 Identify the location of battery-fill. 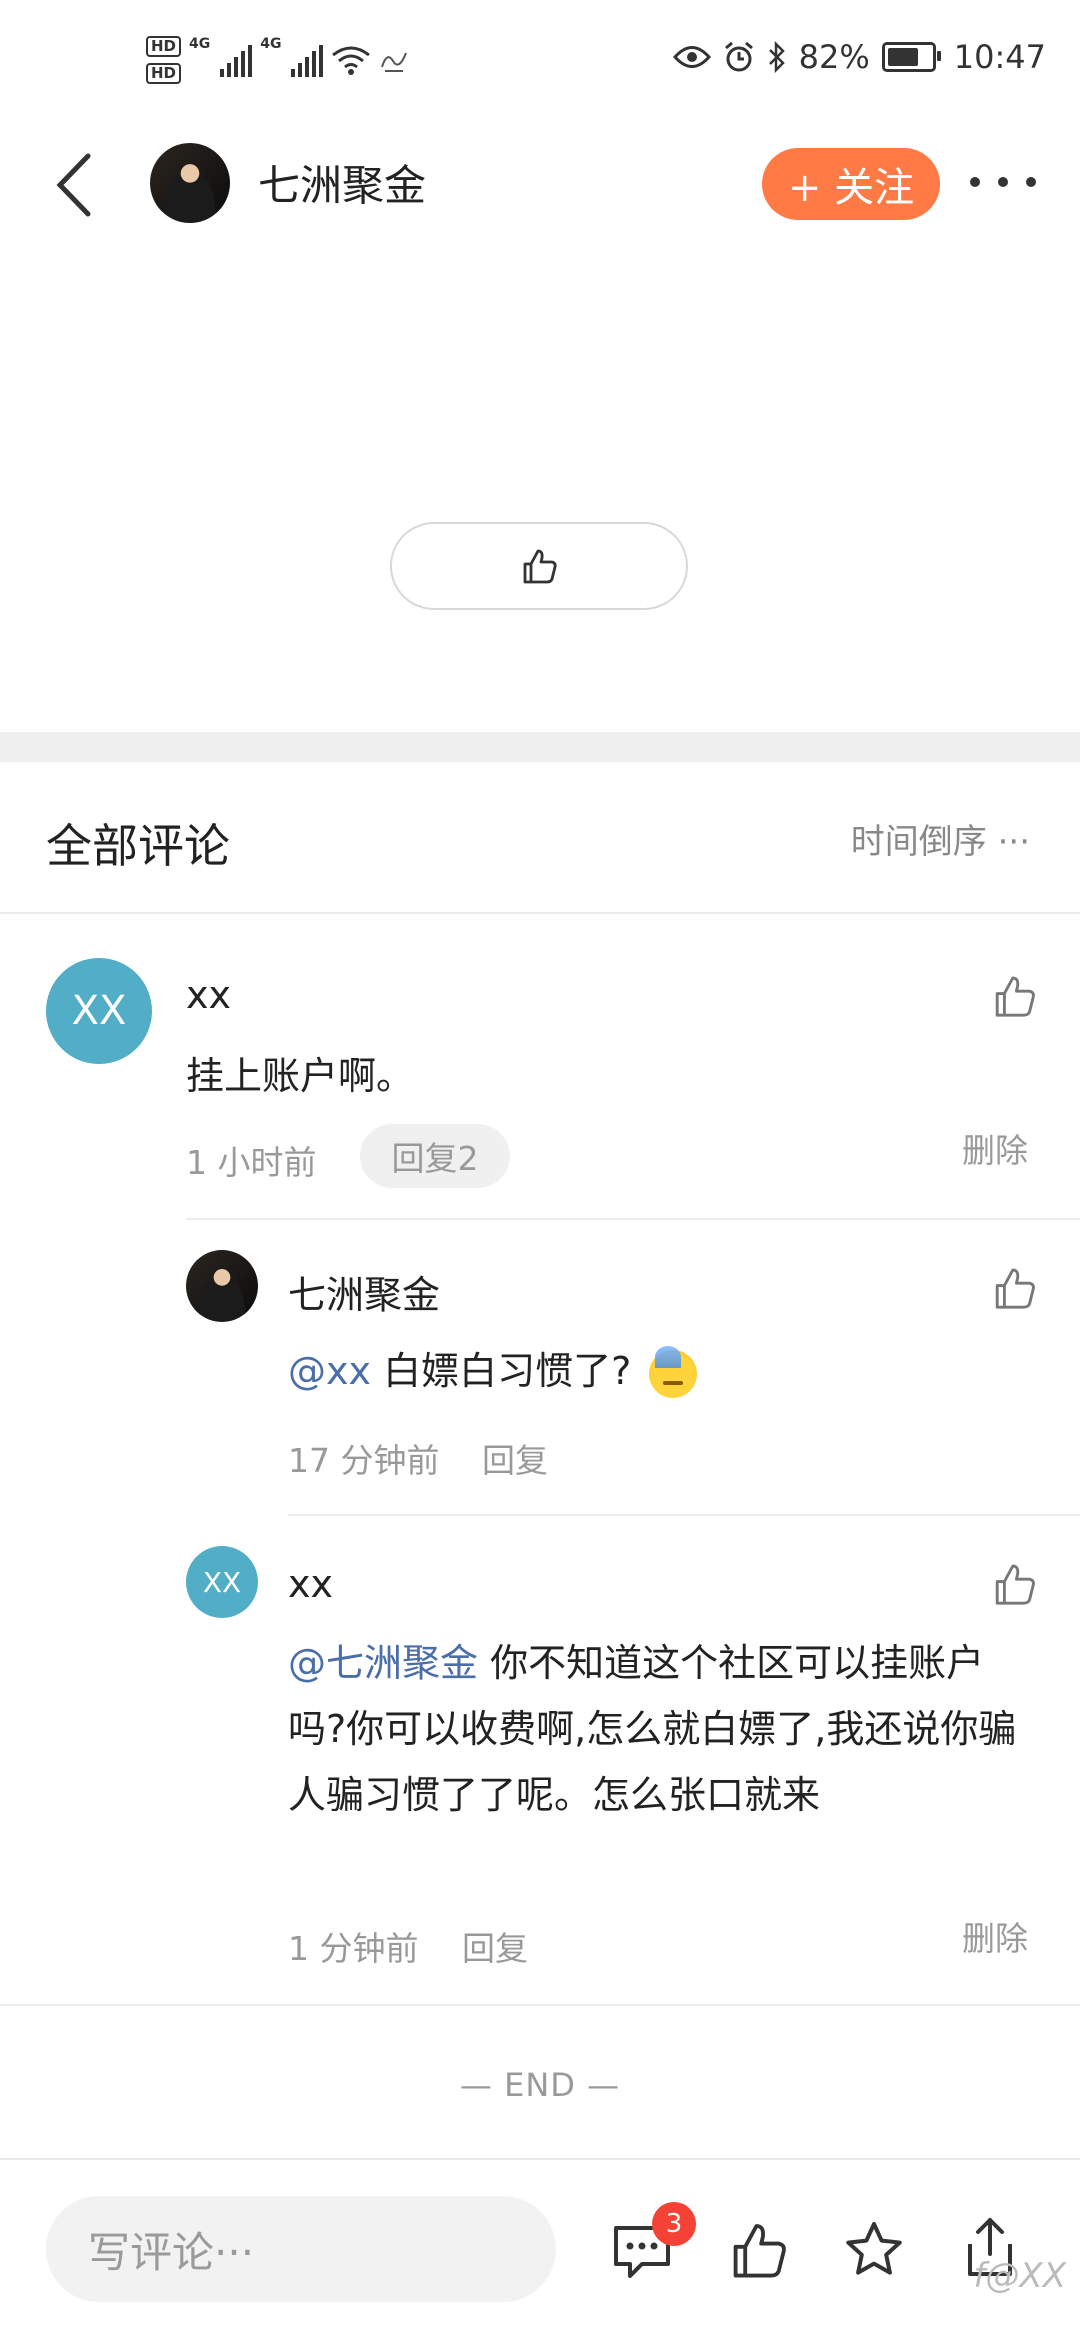
(902, 57).